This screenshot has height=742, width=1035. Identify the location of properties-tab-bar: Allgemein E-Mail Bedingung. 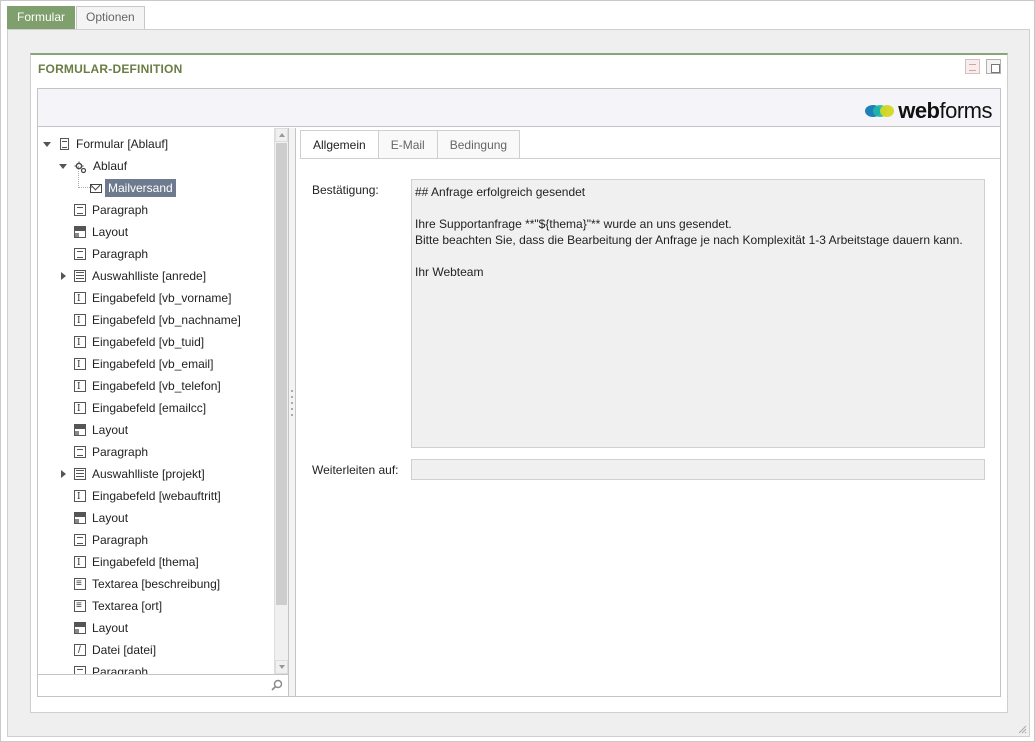
(410, 144).